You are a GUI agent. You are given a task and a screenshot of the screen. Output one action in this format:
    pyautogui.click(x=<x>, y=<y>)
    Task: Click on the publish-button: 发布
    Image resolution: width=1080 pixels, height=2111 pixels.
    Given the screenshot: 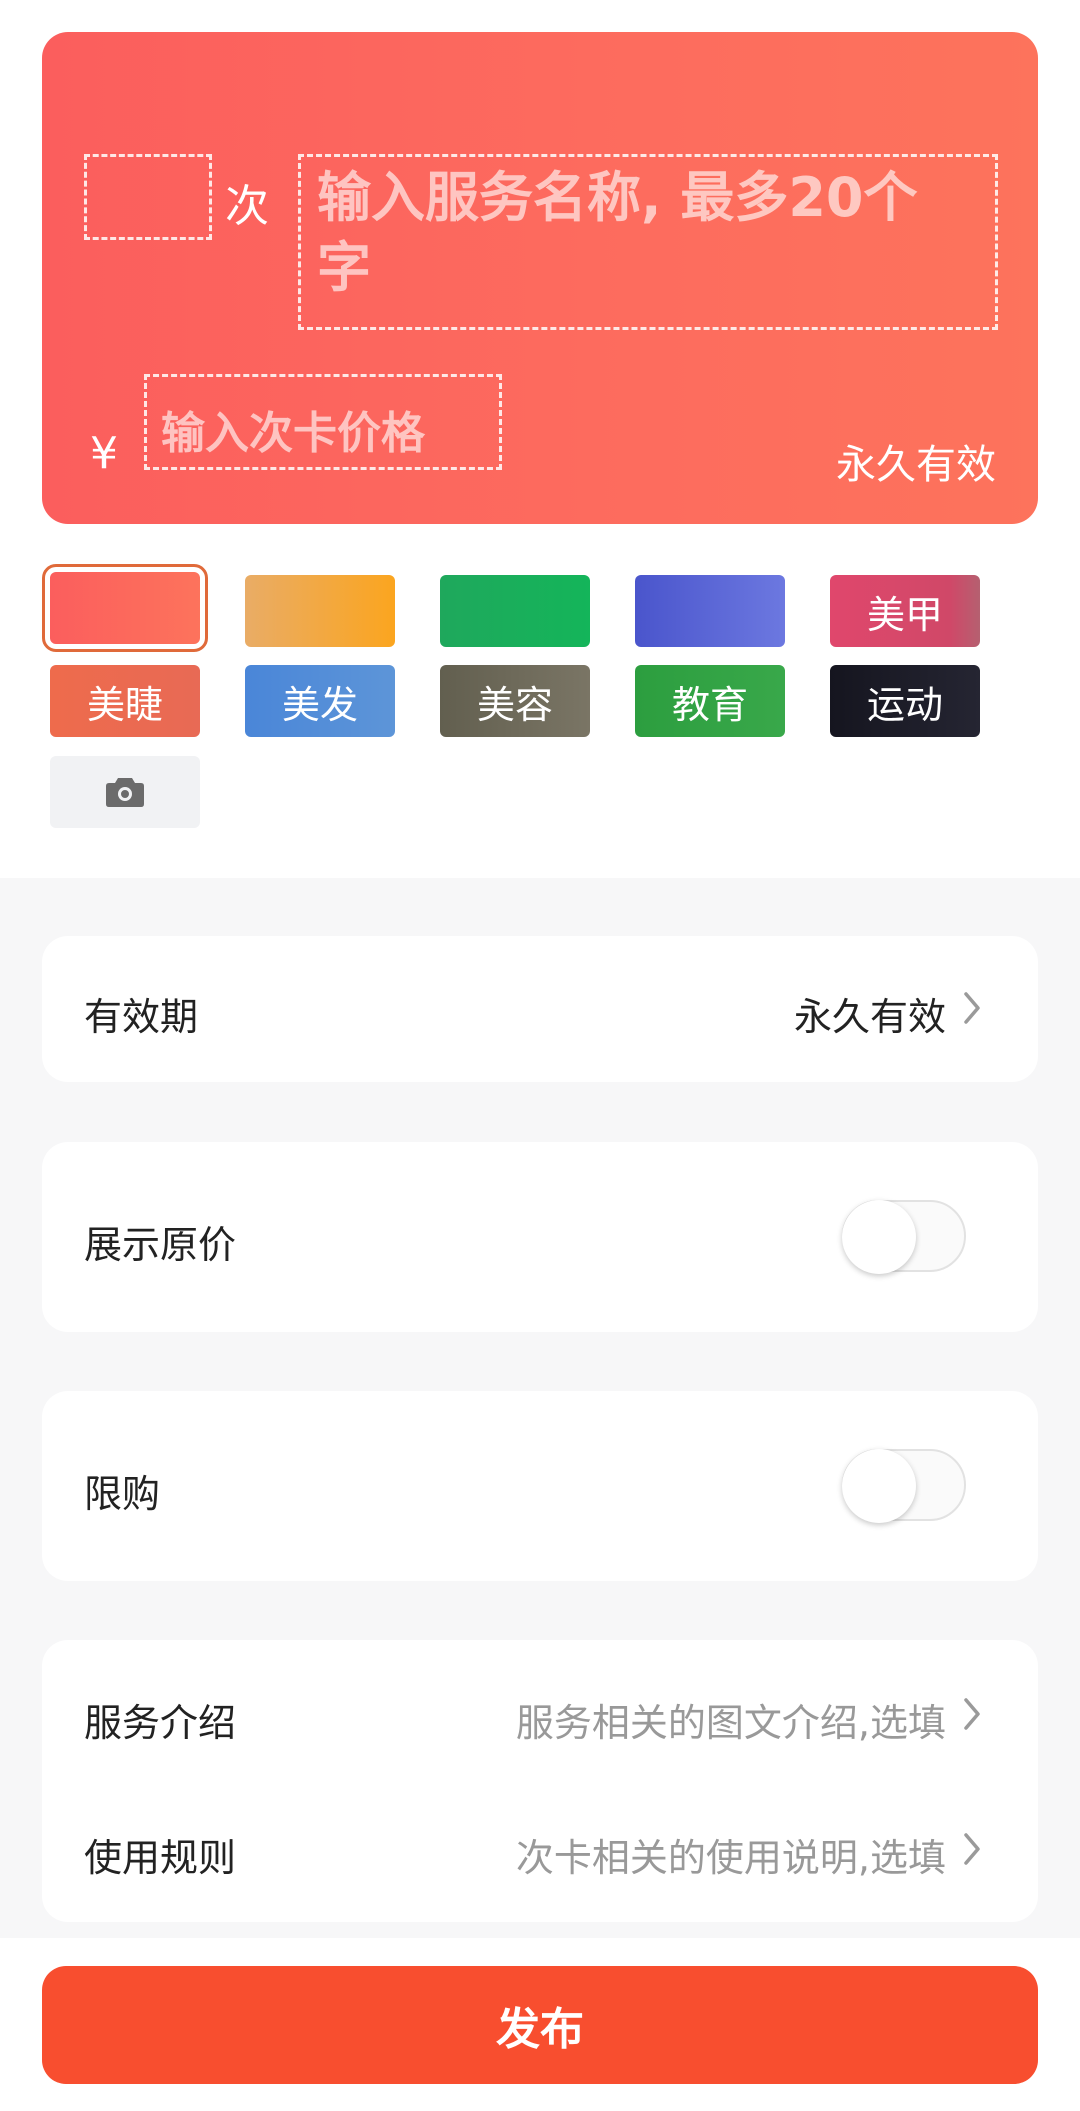 What is the action you would take?
    pyautogui.click(x=540, y=2025)
    